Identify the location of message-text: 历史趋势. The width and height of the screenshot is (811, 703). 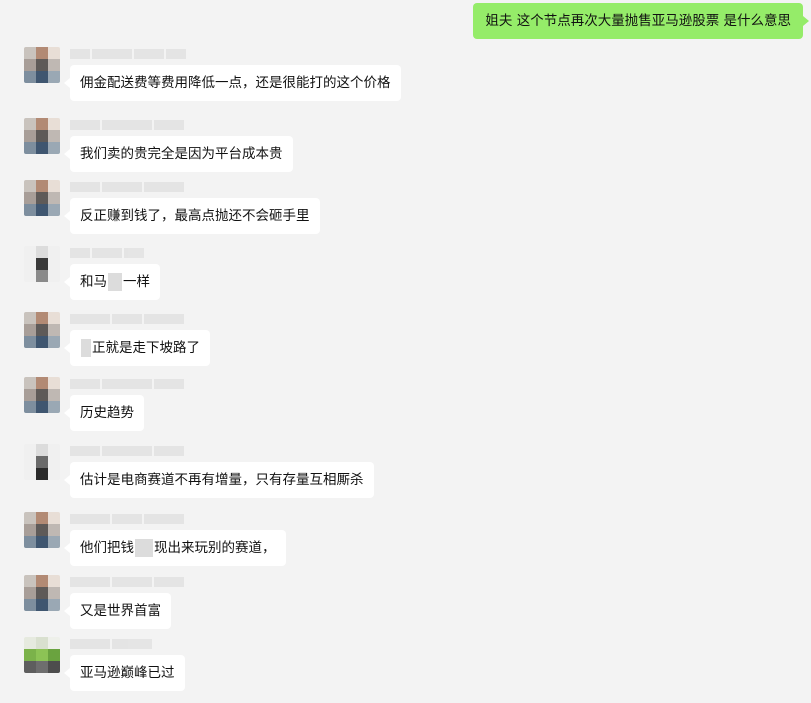
(107, 413).